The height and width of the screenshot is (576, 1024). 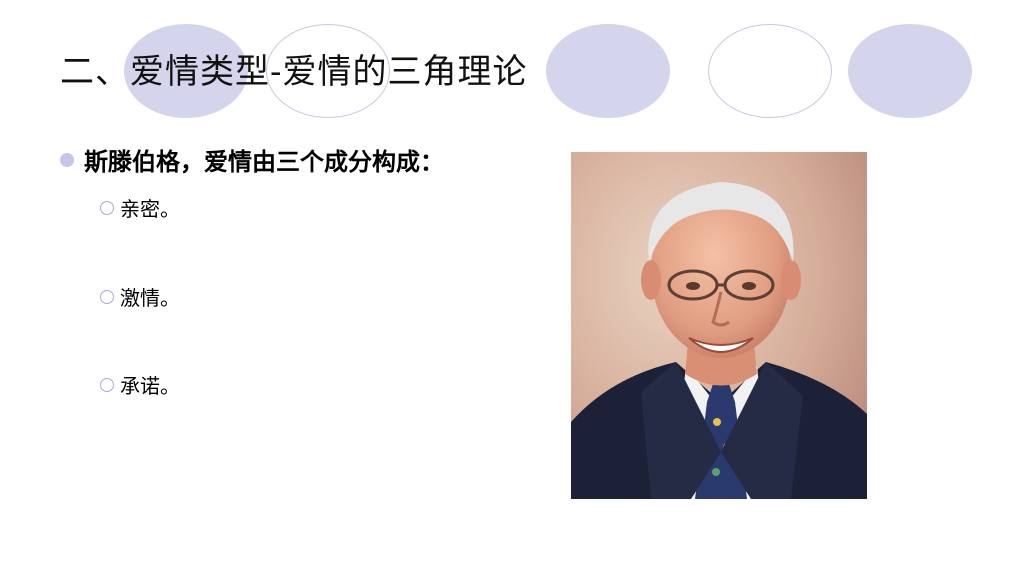 I want to click on list-item-2: 激情。, so click(x=140, y=296).